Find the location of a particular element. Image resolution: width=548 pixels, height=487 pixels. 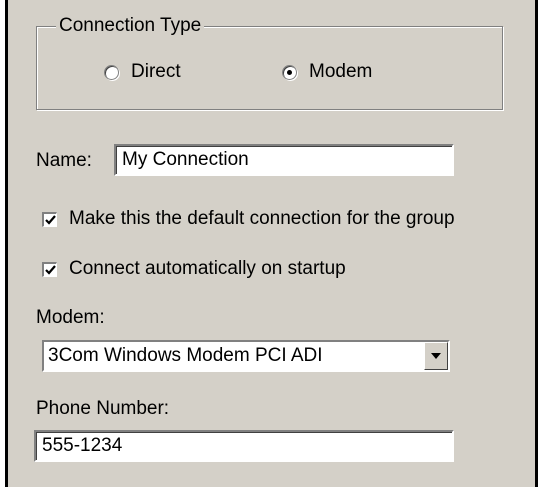

phone-number-input: 555-1234 is located at coordinates (244, 446).